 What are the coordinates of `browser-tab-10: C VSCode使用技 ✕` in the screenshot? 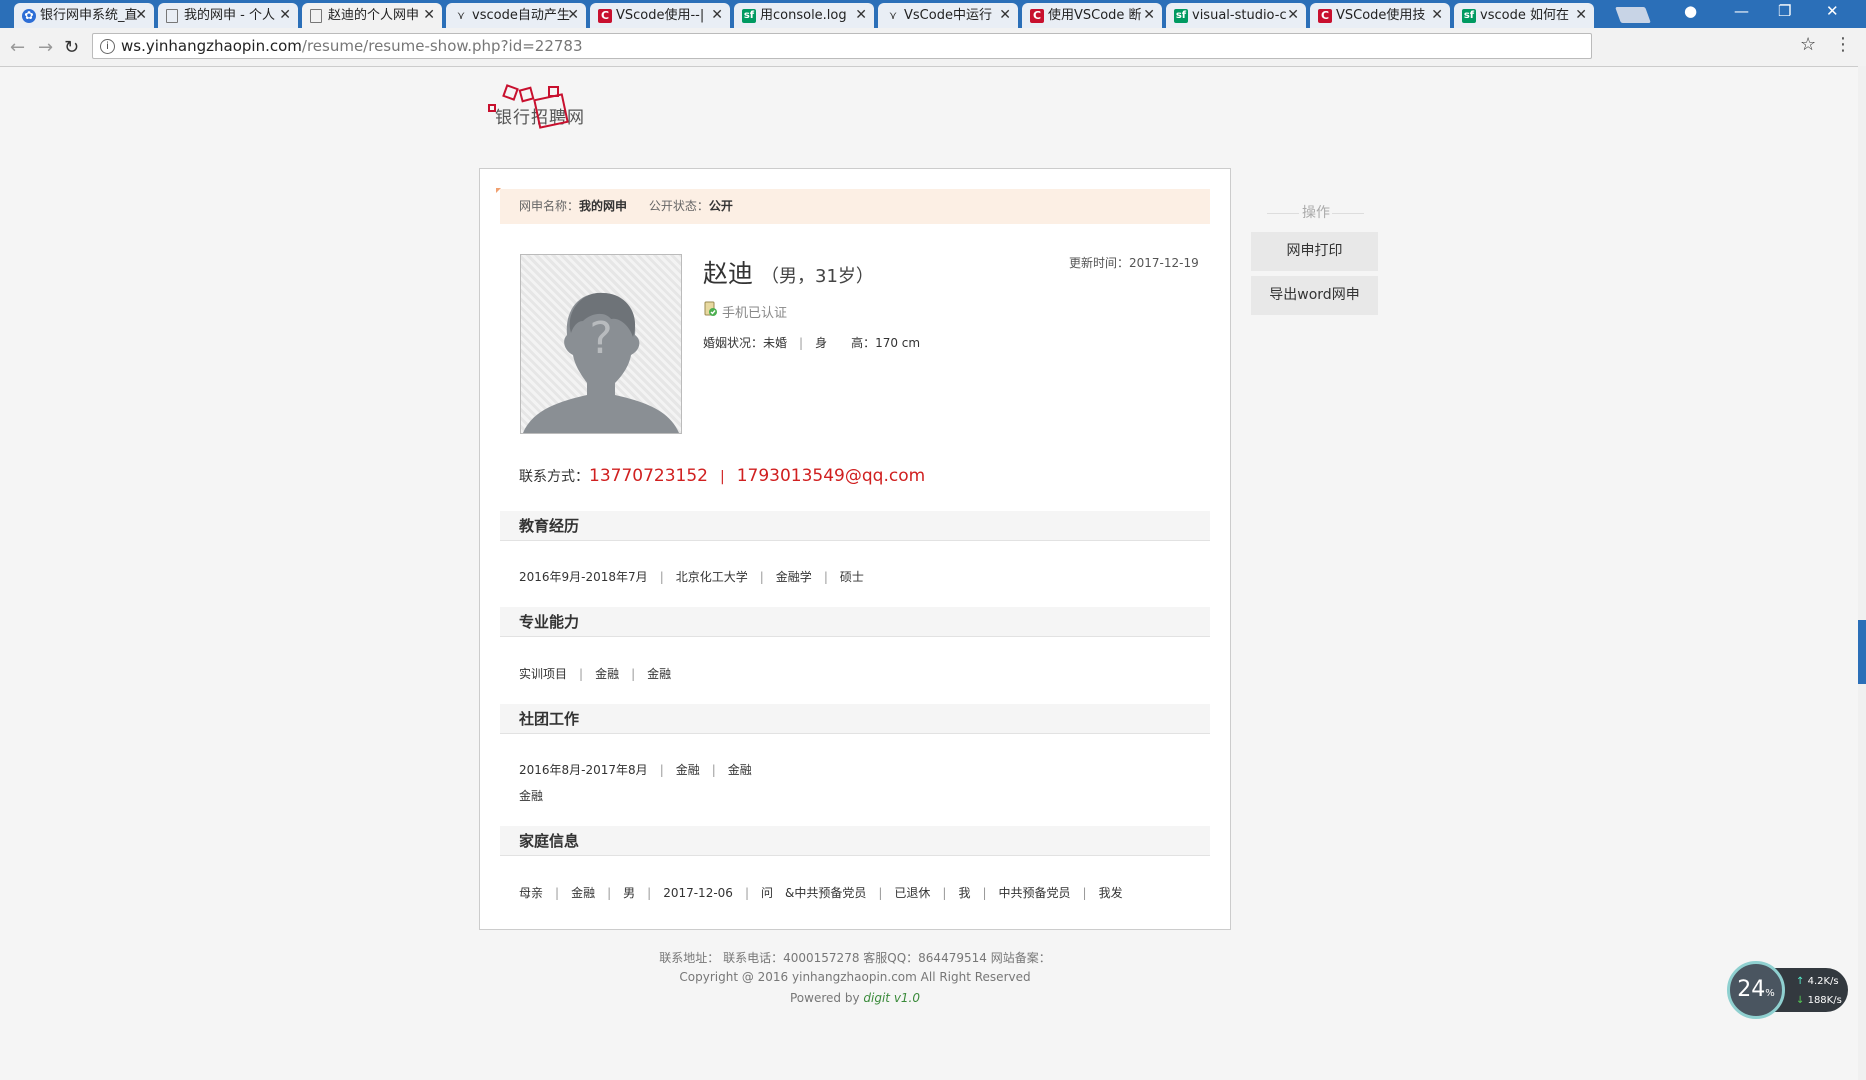 It's located at (1380, 15).